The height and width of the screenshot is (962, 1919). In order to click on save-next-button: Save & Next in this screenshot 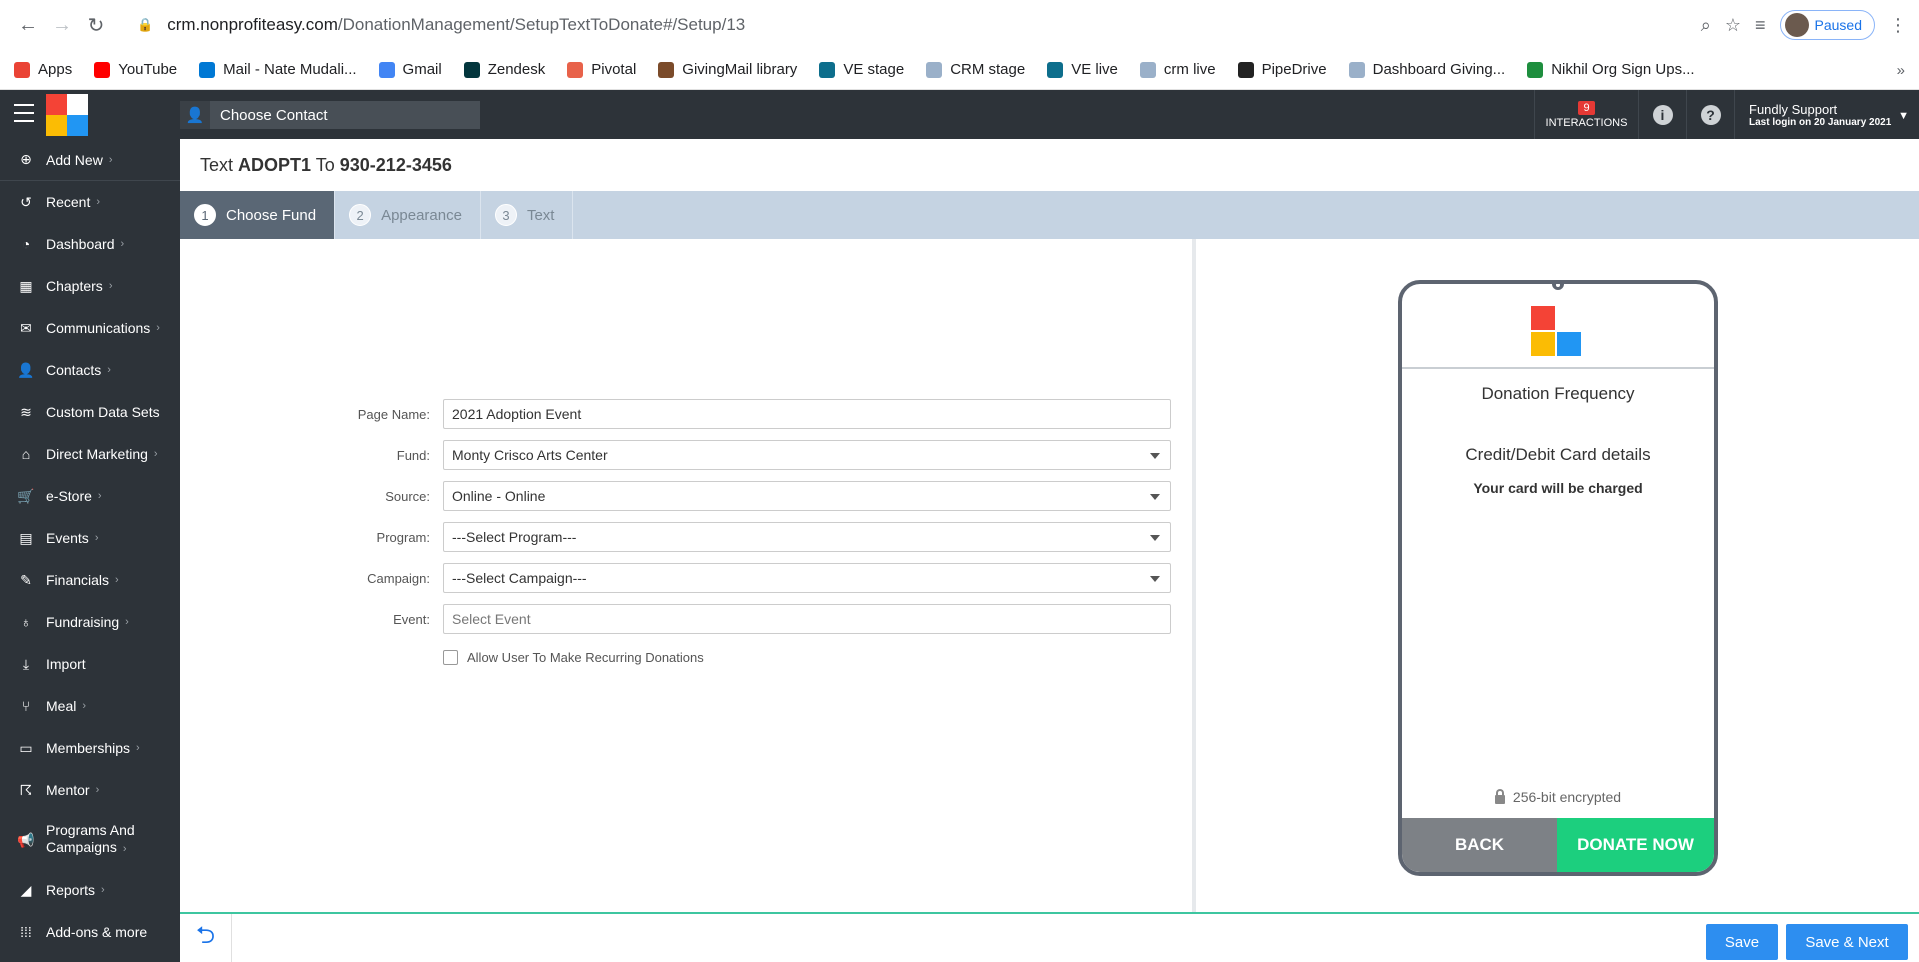, I will do `click(1847, 942)`.